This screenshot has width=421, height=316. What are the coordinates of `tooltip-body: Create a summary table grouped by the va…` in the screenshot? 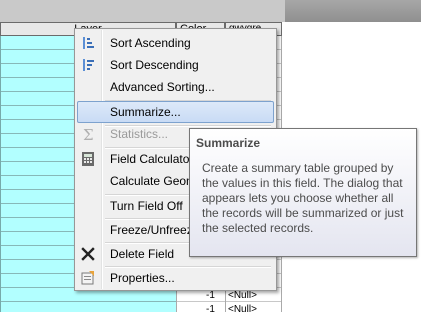 It's located at (303, 198).